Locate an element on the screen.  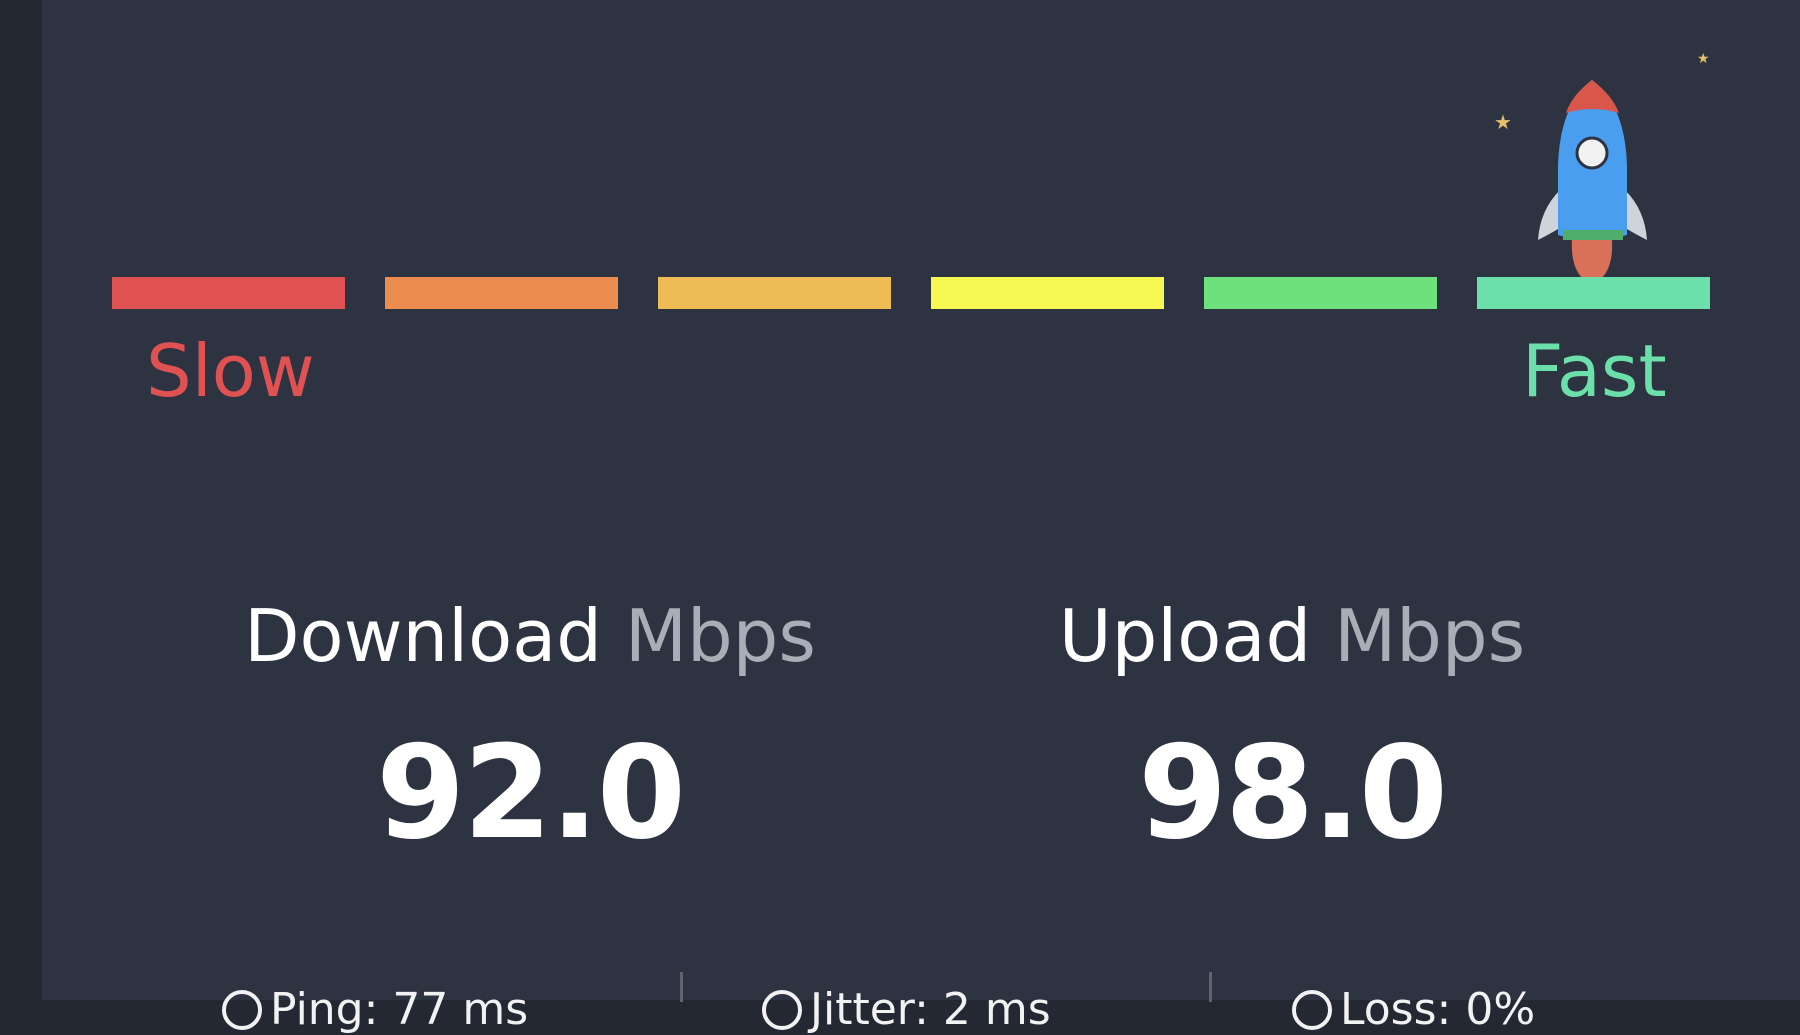
fast-label: Fast is located at coordinates (1594, 371).